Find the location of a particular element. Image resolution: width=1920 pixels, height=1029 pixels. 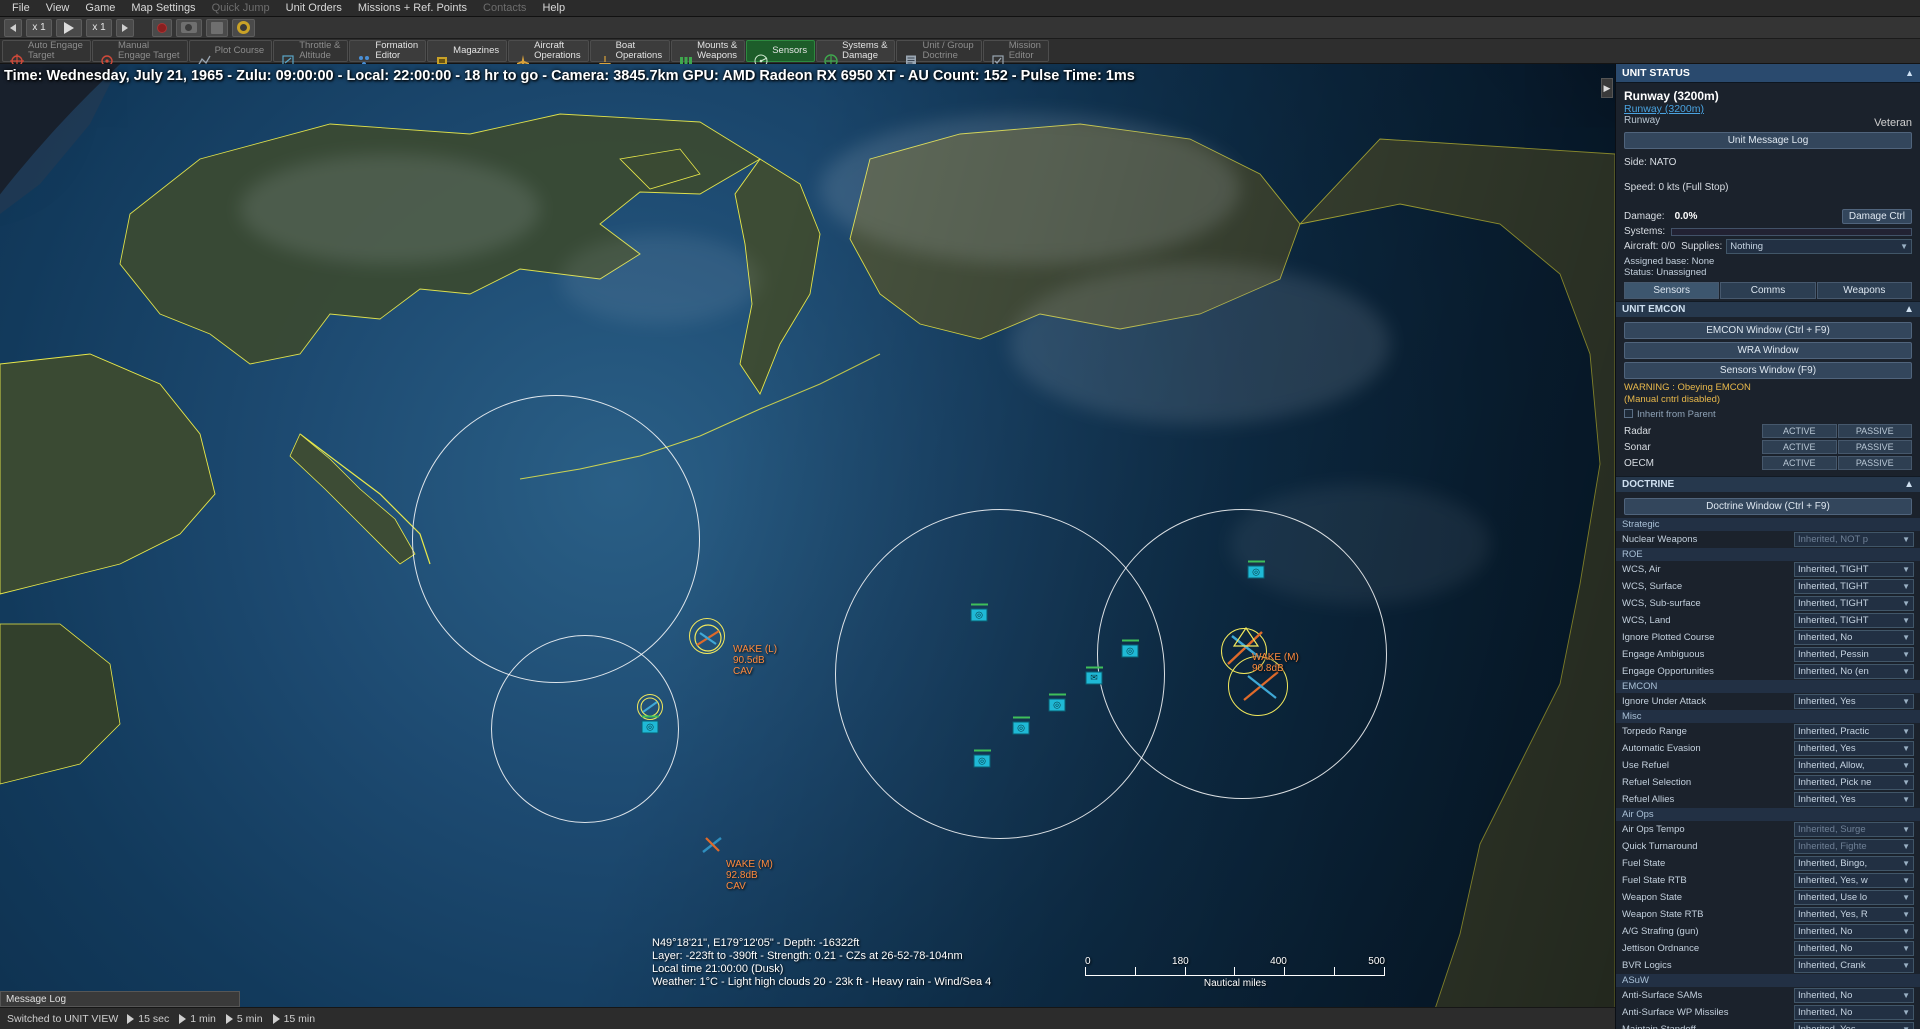

speed-increase-button is located at coordinates (125, 27).